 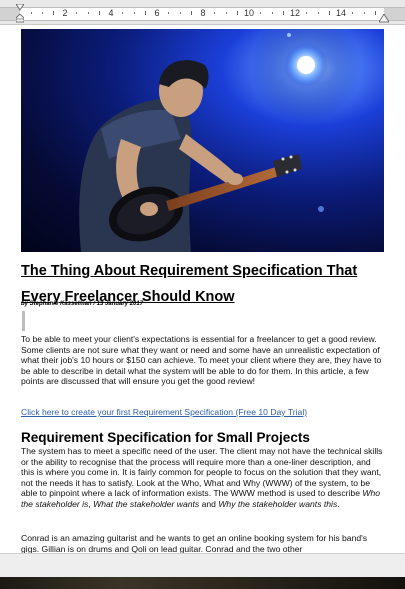 I want to click on text-cursor-marker, so click(x=23, y=321).